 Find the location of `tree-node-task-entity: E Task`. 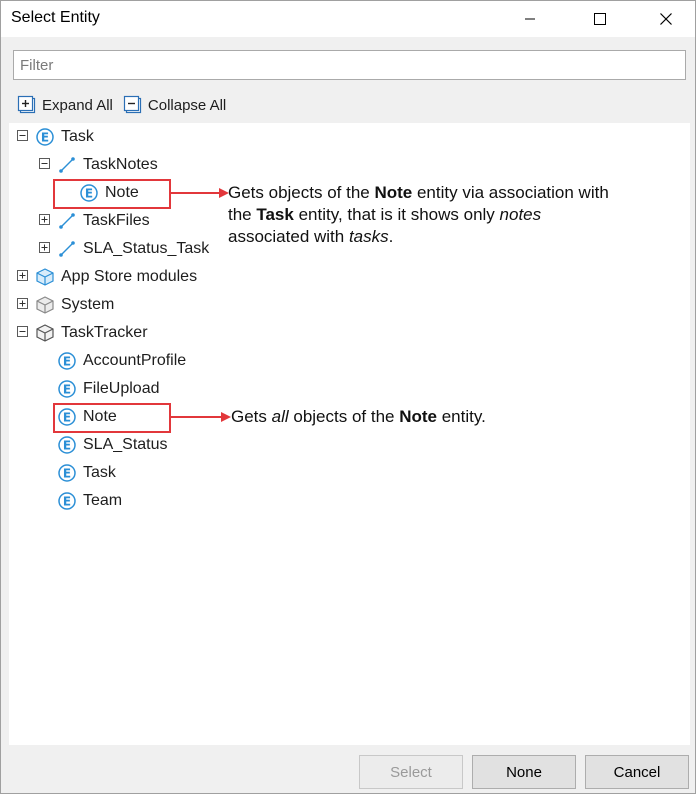

tree-node-task-entity: E Task is located at coordinates (86, 473).